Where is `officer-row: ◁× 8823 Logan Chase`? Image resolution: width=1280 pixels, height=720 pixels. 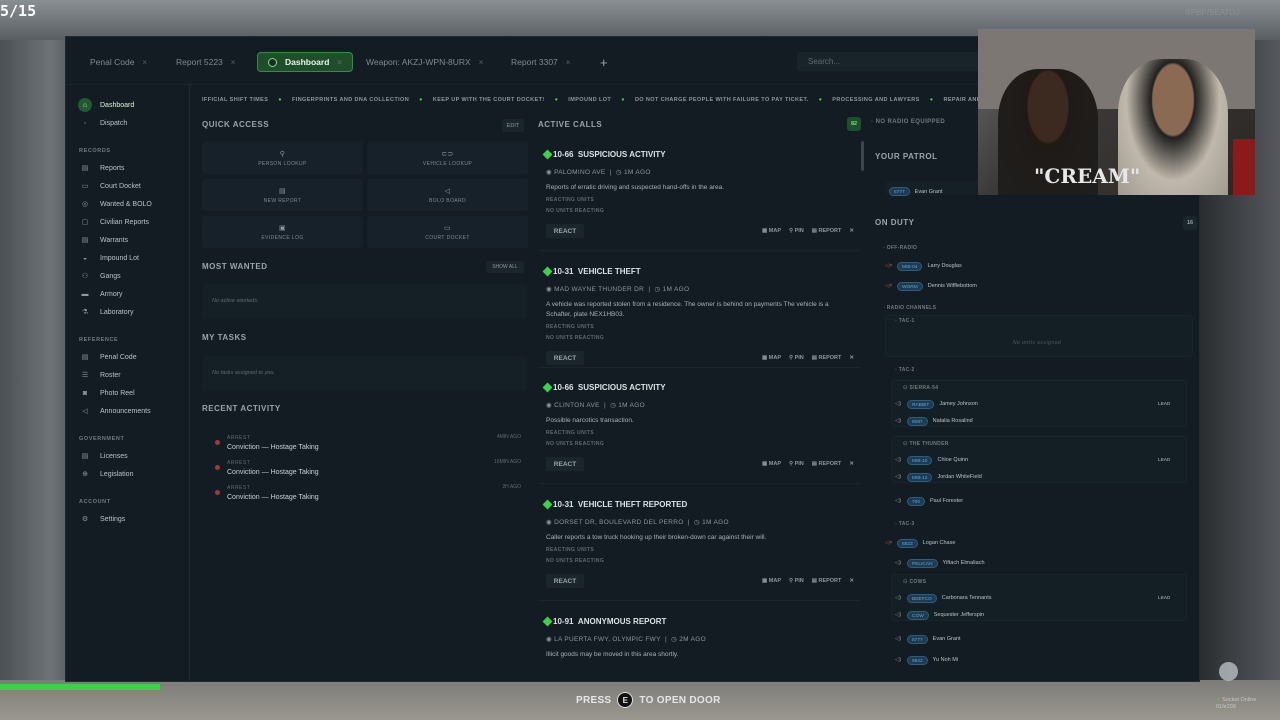
officer-row: ◁× 8823 Logan Chase is located at coordinates (920, 543).